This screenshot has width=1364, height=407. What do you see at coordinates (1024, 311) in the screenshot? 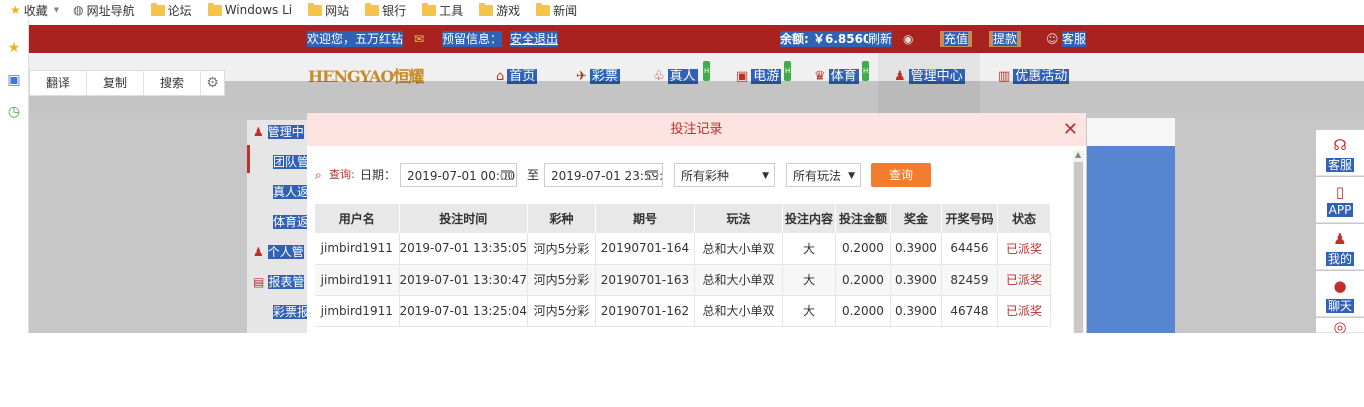
I see `cell-status: 已派奖` at bounding box center [1024, 311].